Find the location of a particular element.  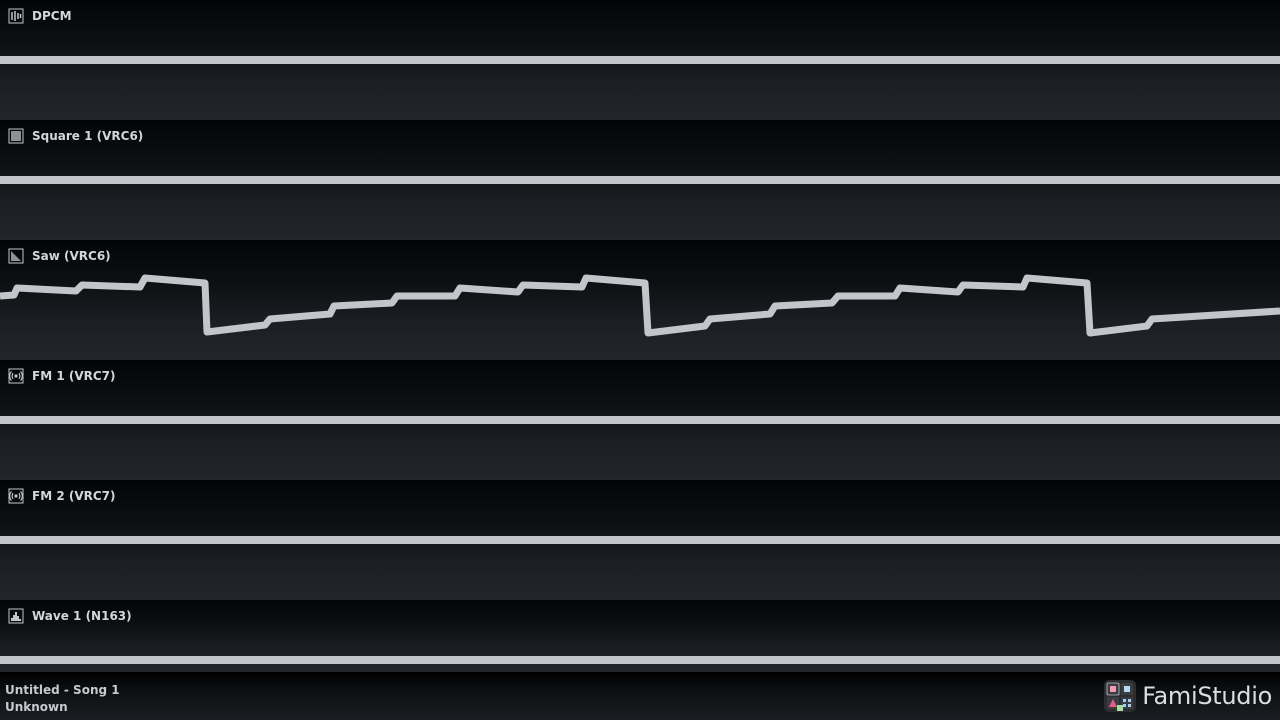

channel-row-wave-1: Wave 1 (N163) is located at coordinates (640, 636).